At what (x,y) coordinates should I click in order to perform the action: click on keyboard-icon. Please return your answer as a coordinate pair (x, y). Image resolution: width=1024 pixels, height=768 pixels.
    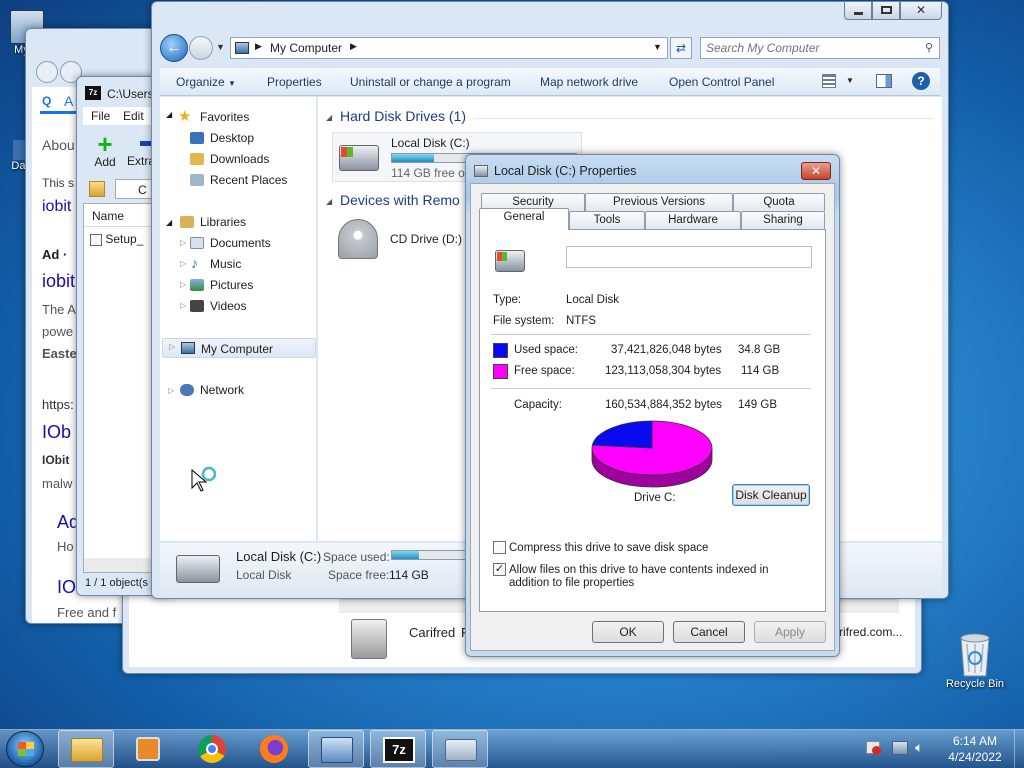
    Looking at the image, I should click on (461, 750).